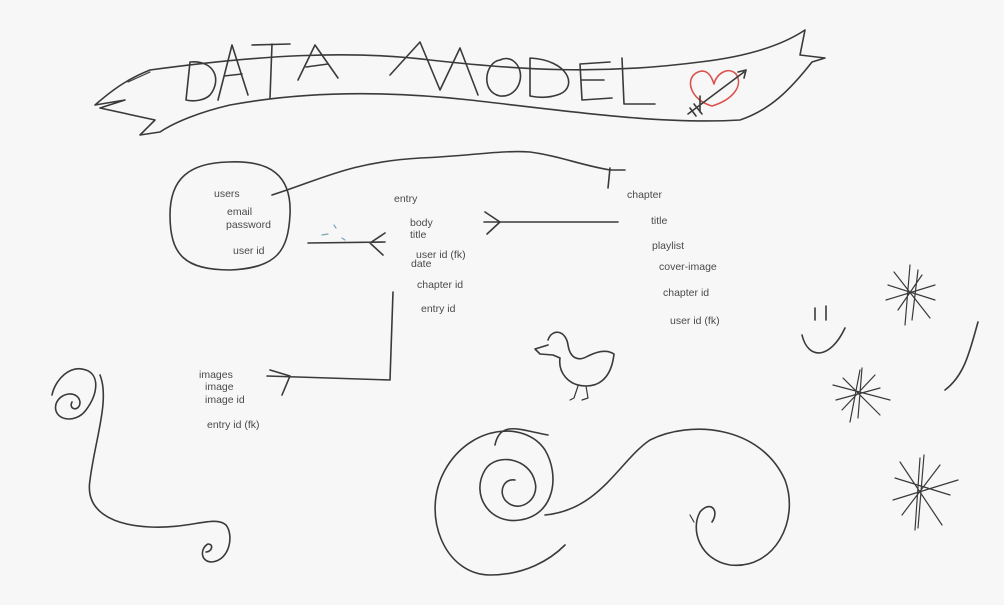 This screenshot has height=605, width=1004. I want to click on chapter-field-chapter-id: chapter id, so click(686, 293).